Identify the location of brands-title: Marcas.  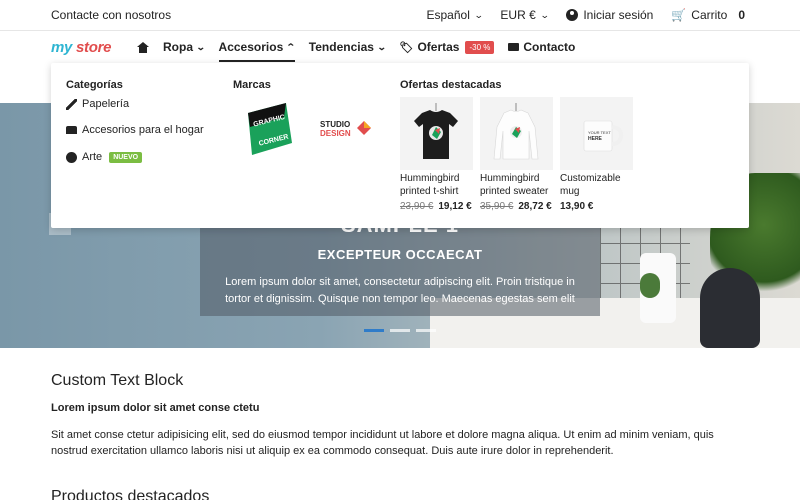
(252, 85).